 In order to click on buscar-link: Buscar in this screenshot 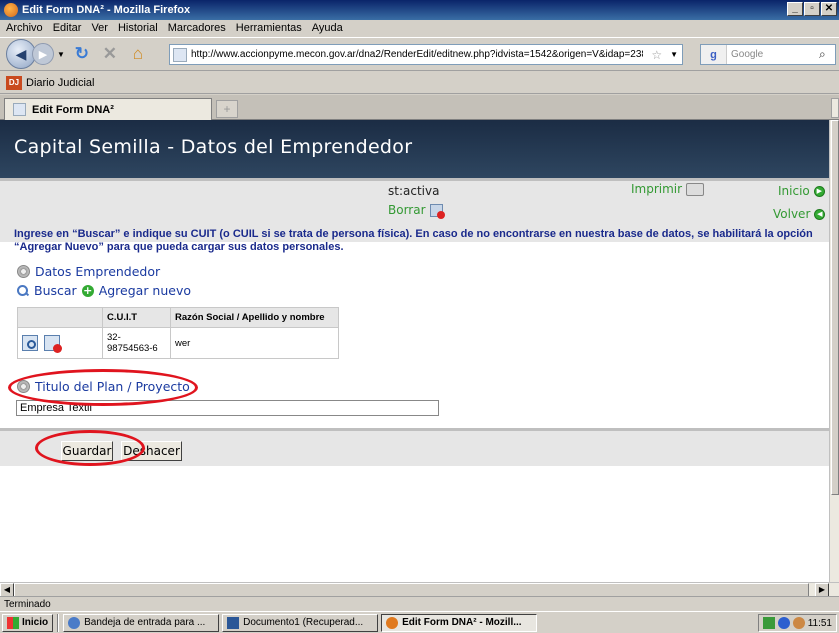, I will do `click(55, 290)`.